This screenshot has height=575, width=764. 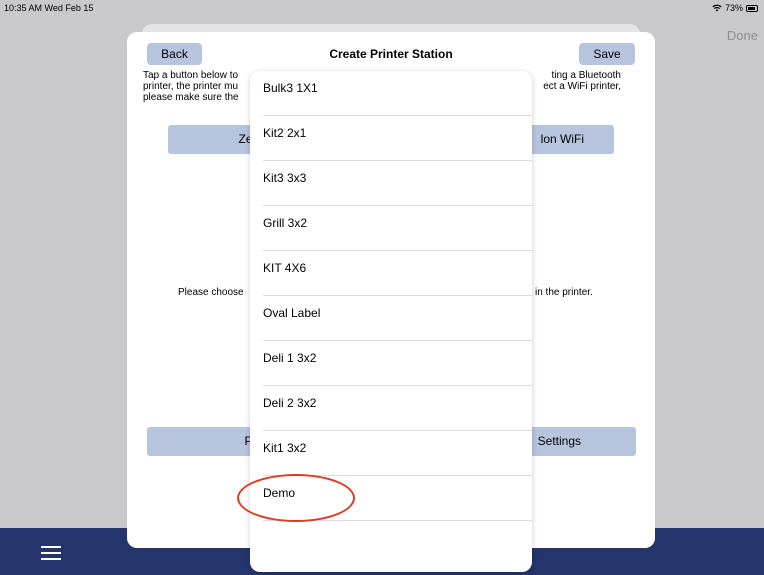 What do you see at coordinates (191, 97) in the screenshot?
I see `intro-line3-left: please make sure the` at bounding box center [191, 97].